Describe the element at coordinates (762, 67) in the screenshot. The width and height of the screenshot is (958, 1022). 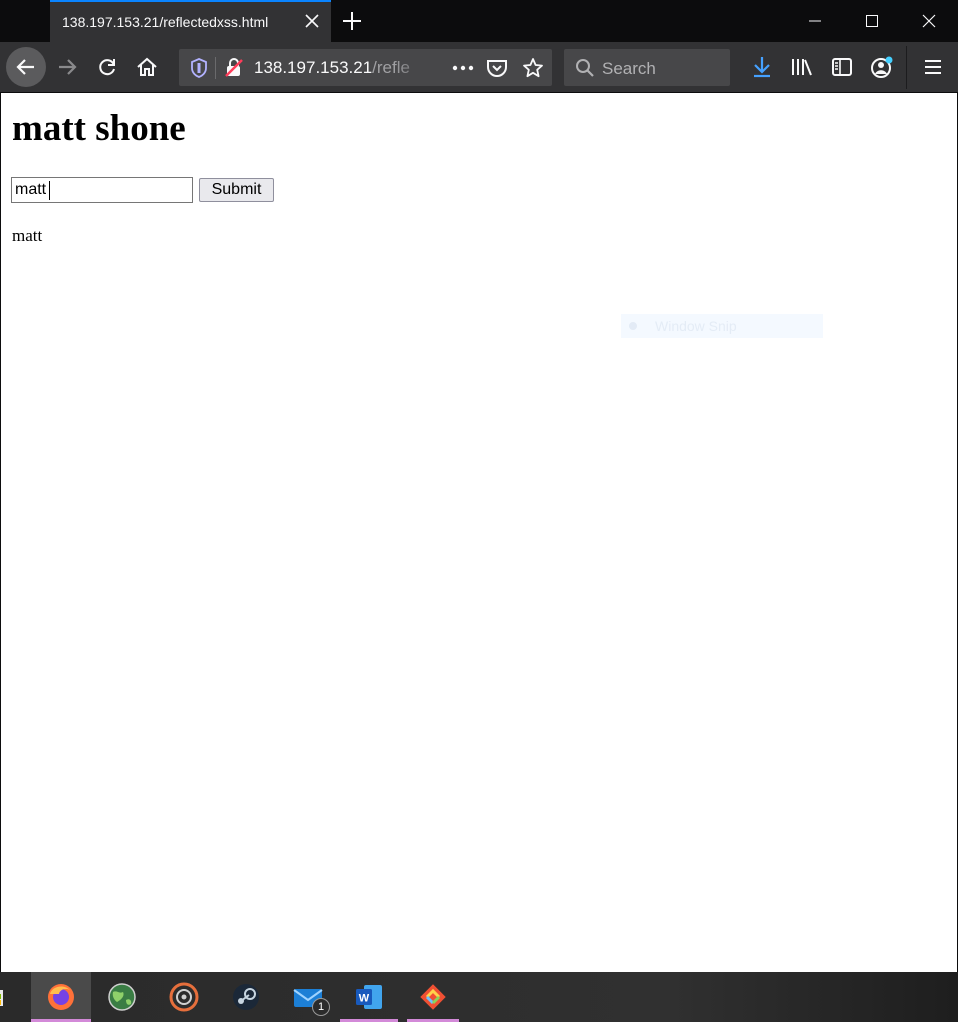
I see `downloads-icon` at that location.